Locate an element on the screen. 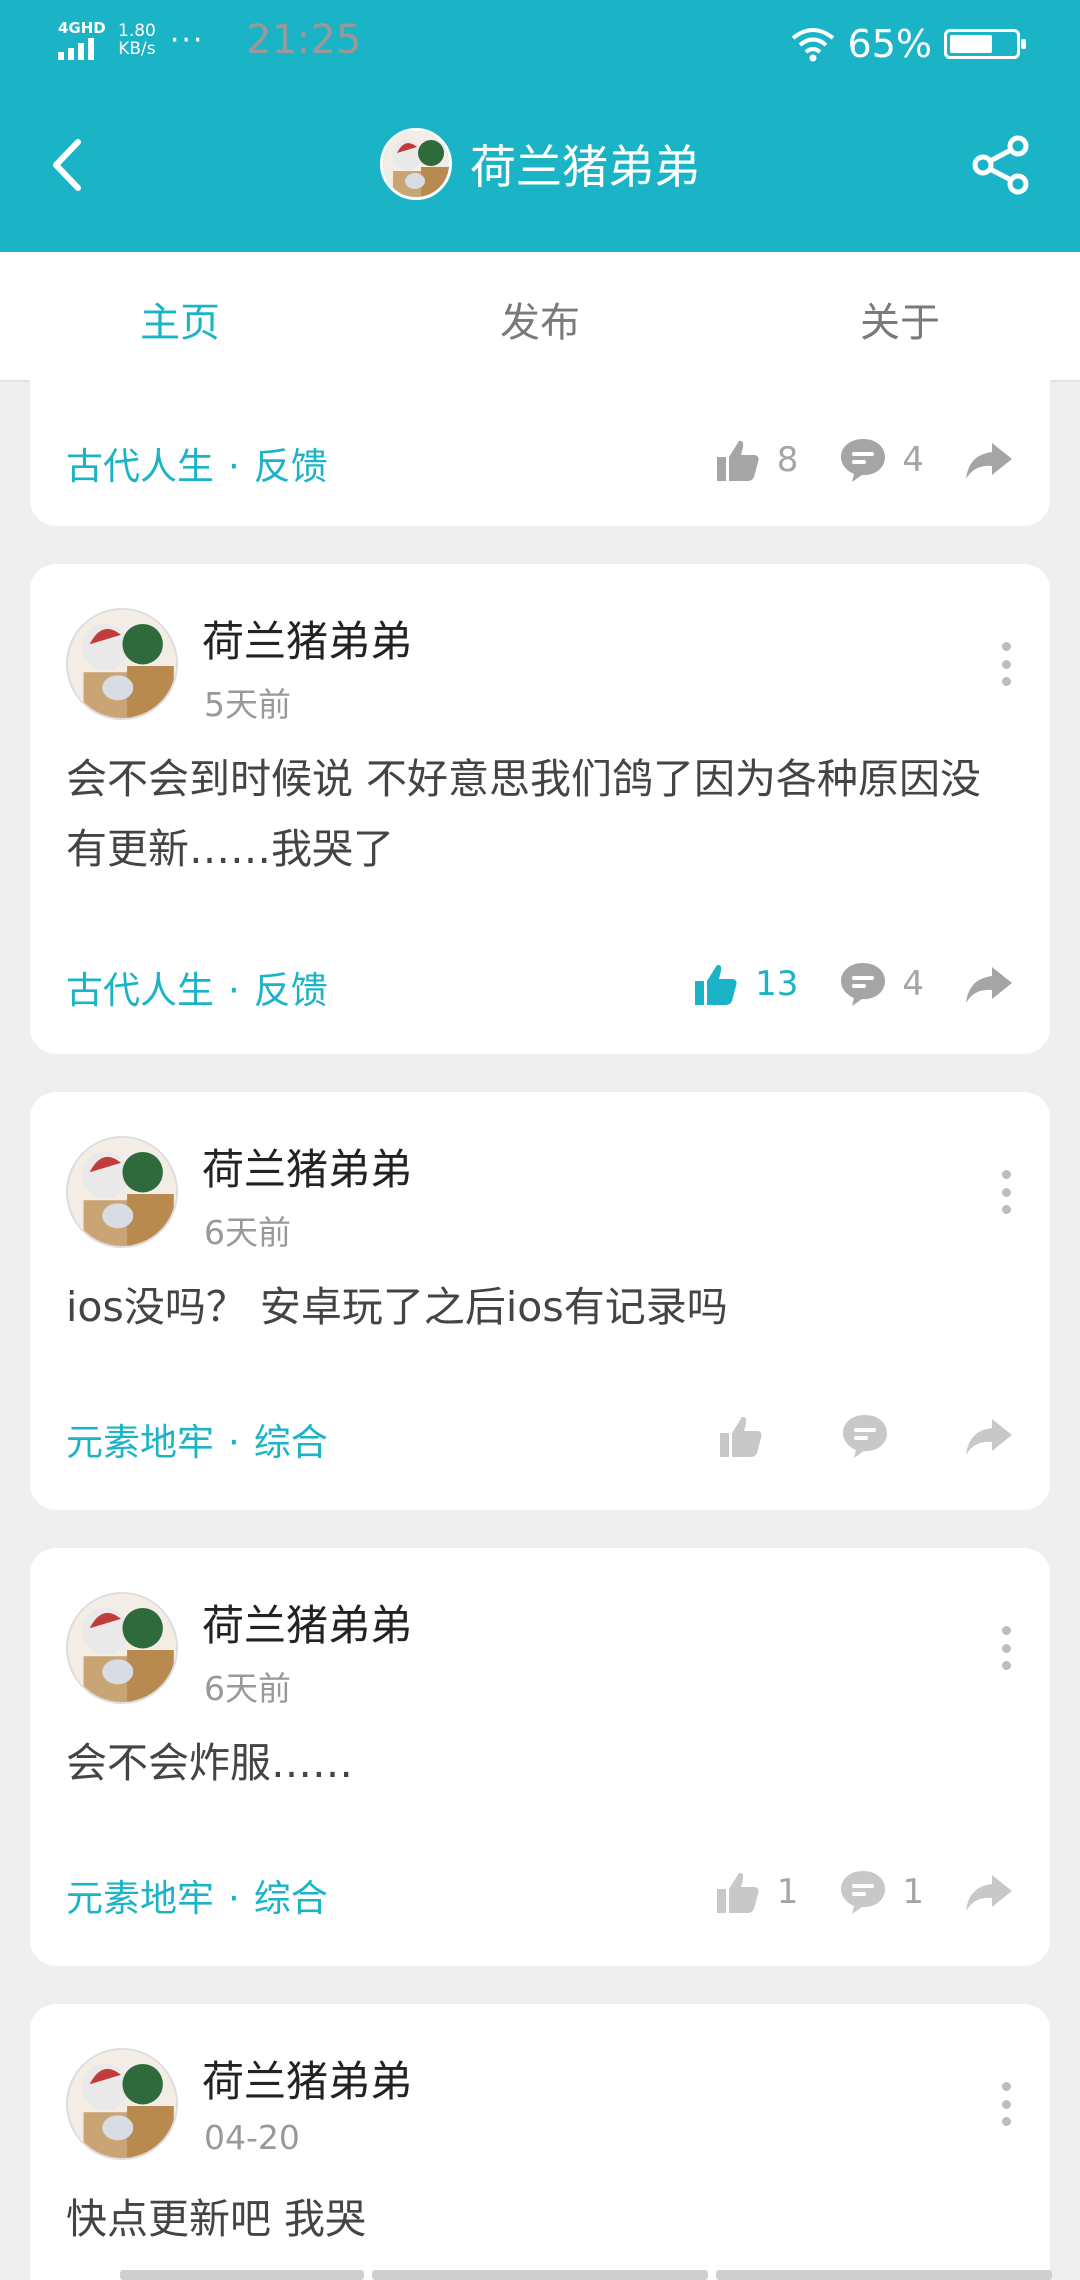 This screenshot has width=1080, height=2280. network-indicator: 4GHD is located at coordinates (82, 40).